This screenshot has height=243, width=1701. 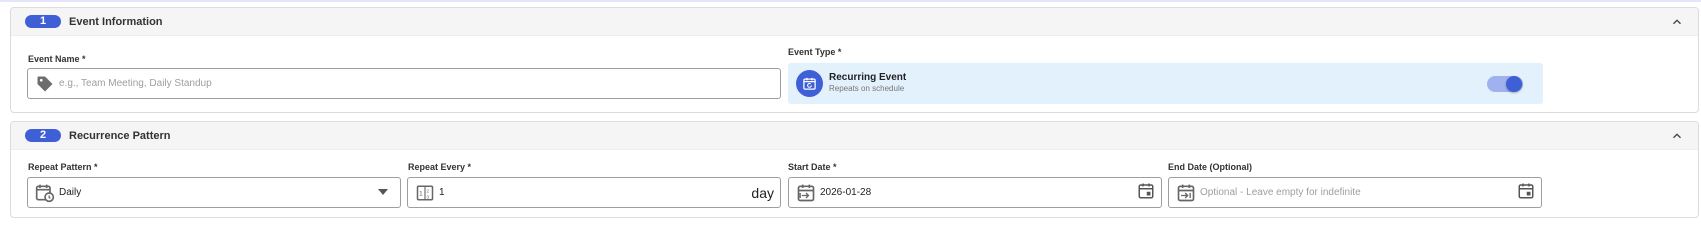 What do you see at coordinates (1280, 192) in the screenshot?
I see `end-date-placeholder: Optional - Leave empty for indefinite` at bounding box center [1280, 192].